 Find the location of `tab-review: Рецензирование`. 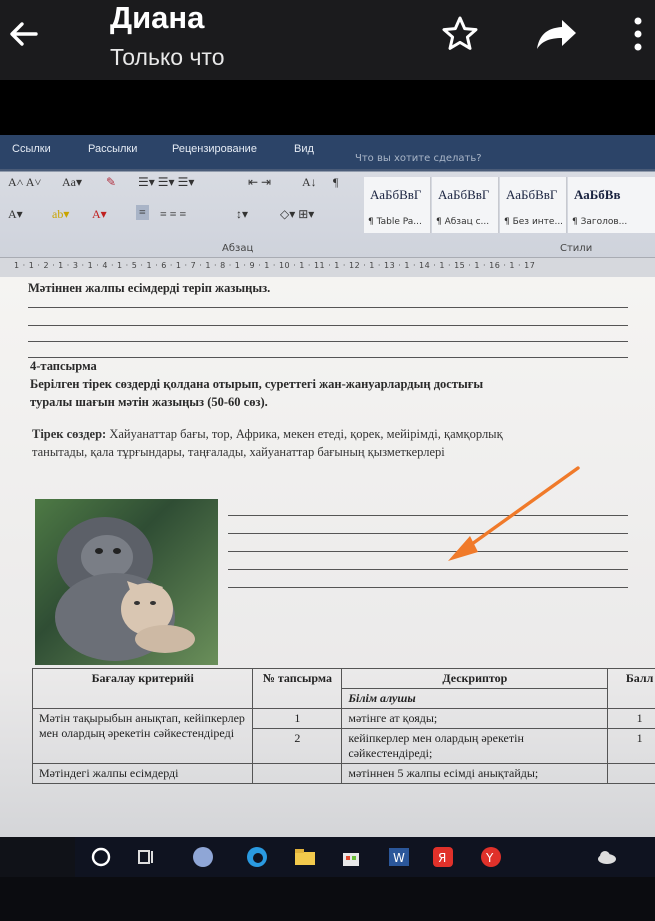

tab-review: Рецензирование is located at coordinates (214, 149).